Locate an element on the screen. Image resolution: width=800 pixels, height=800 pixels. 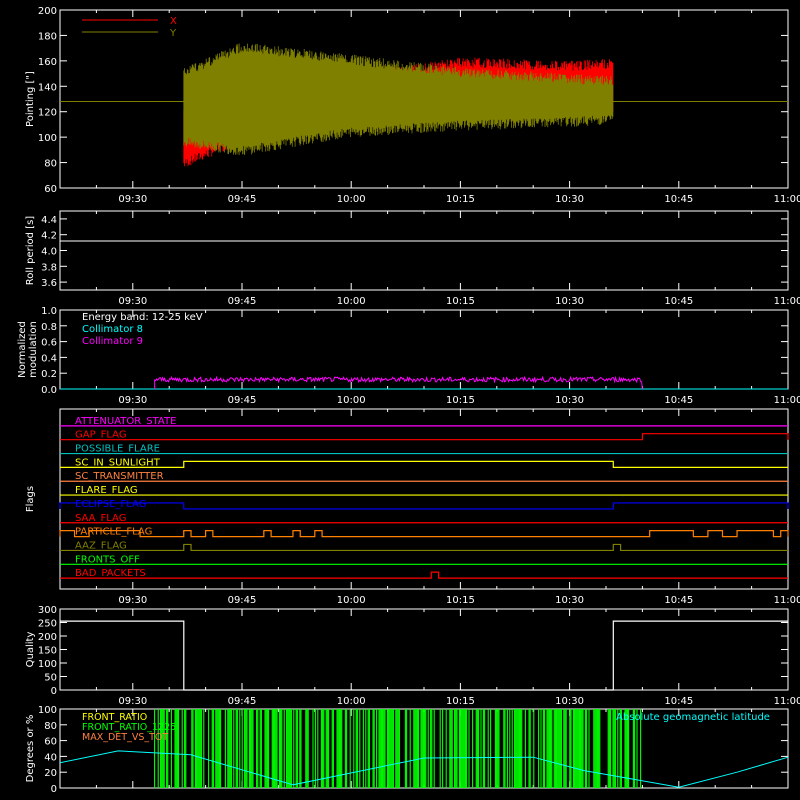
y-axis-label: Quality is located at coordinates (30, 650).